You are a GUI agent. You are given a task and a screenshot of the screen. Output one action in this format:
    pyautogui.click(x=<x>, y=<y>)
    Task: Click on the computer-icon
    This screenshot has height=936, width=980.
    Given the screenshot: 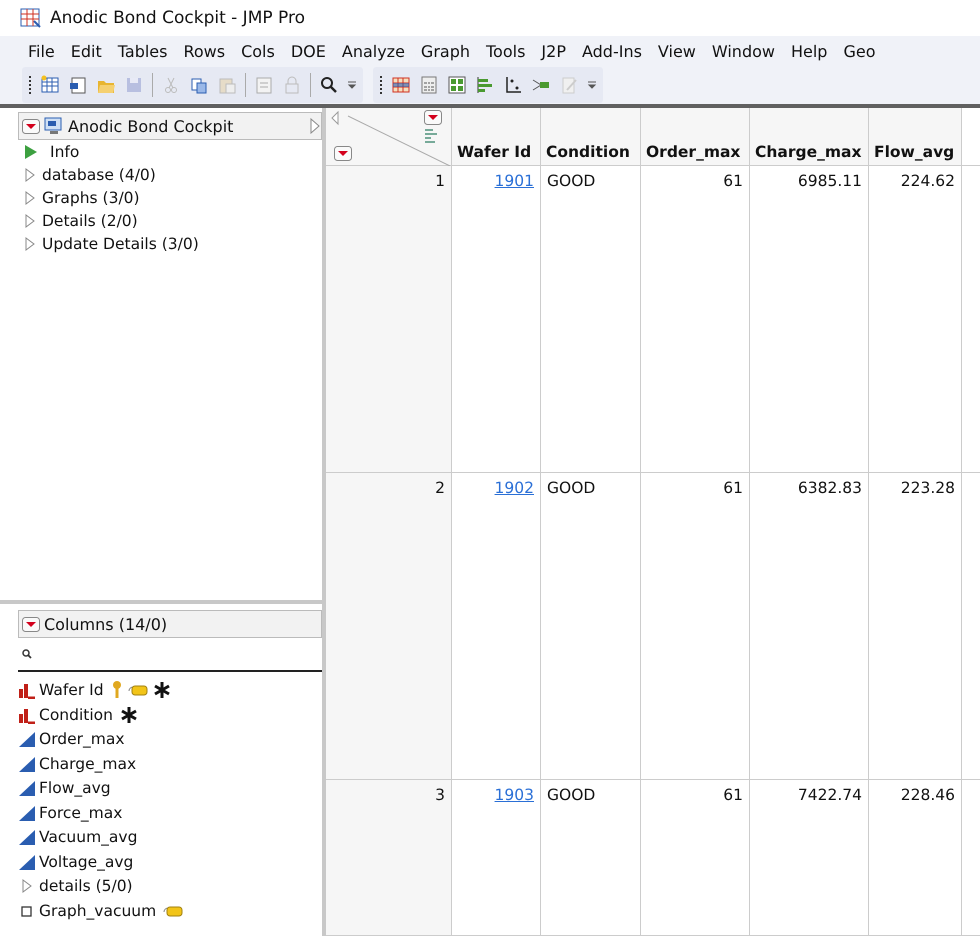 What is the action you would take?
    pyautogui.click(x=54, y=126)
    